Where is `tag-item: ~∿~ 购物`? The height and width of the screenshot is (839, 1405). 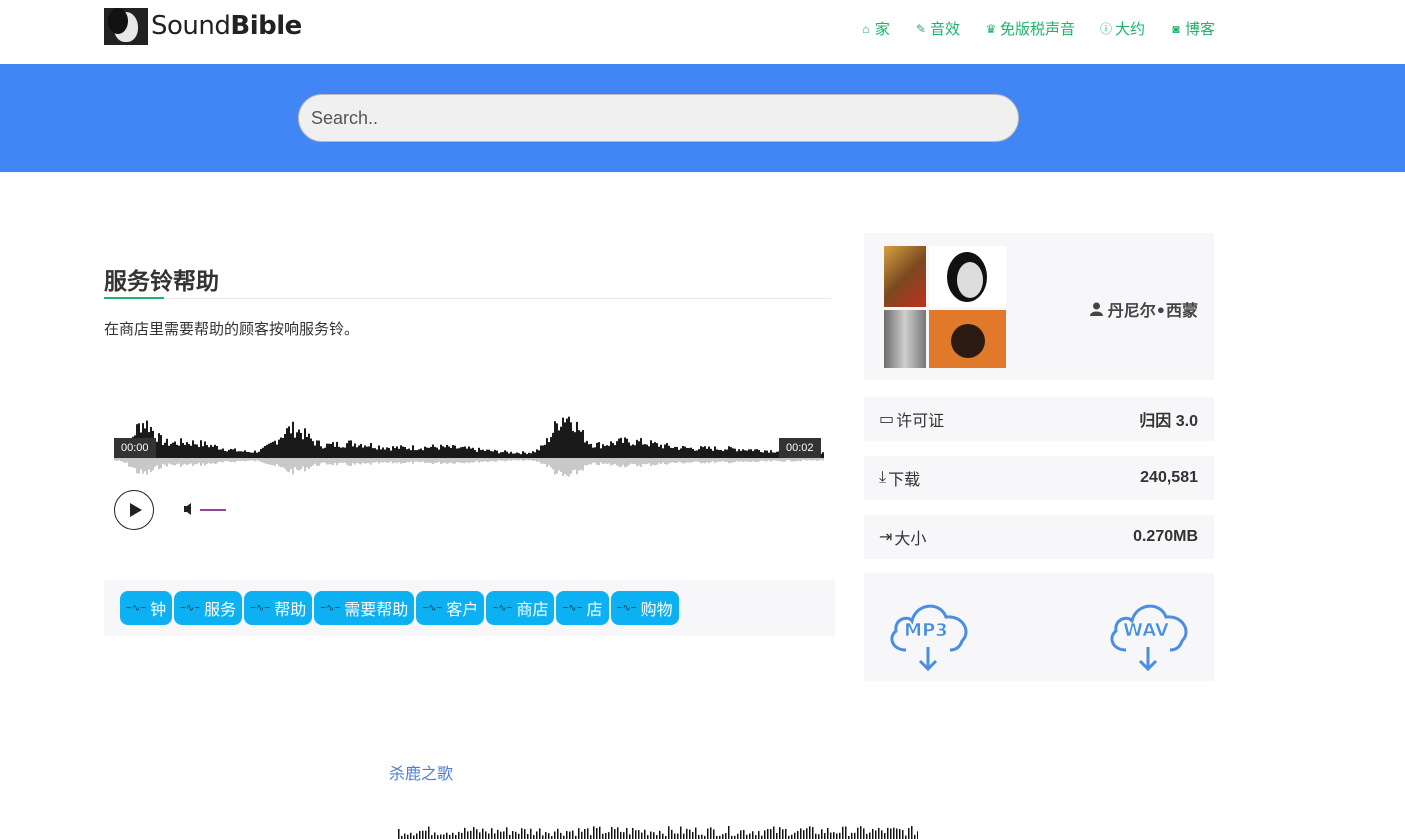 tag-item: ~∿~ 购物 is located at coordinates (644, 608).